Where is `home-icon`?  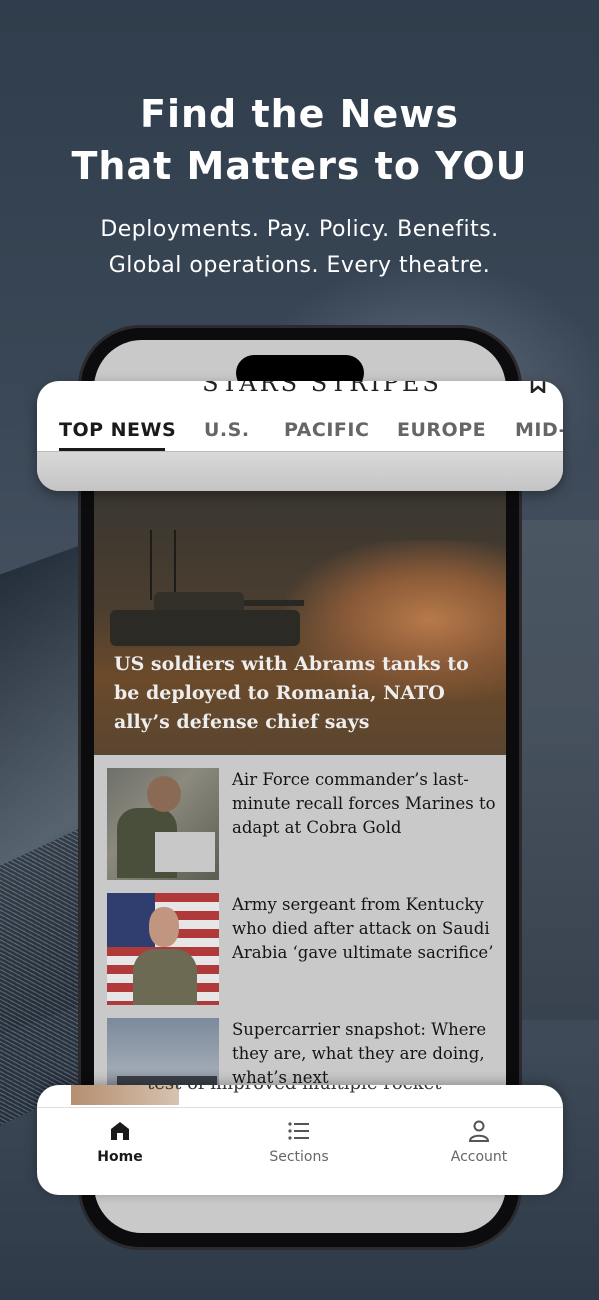
home-icon is located at coordinates (120, 1131).